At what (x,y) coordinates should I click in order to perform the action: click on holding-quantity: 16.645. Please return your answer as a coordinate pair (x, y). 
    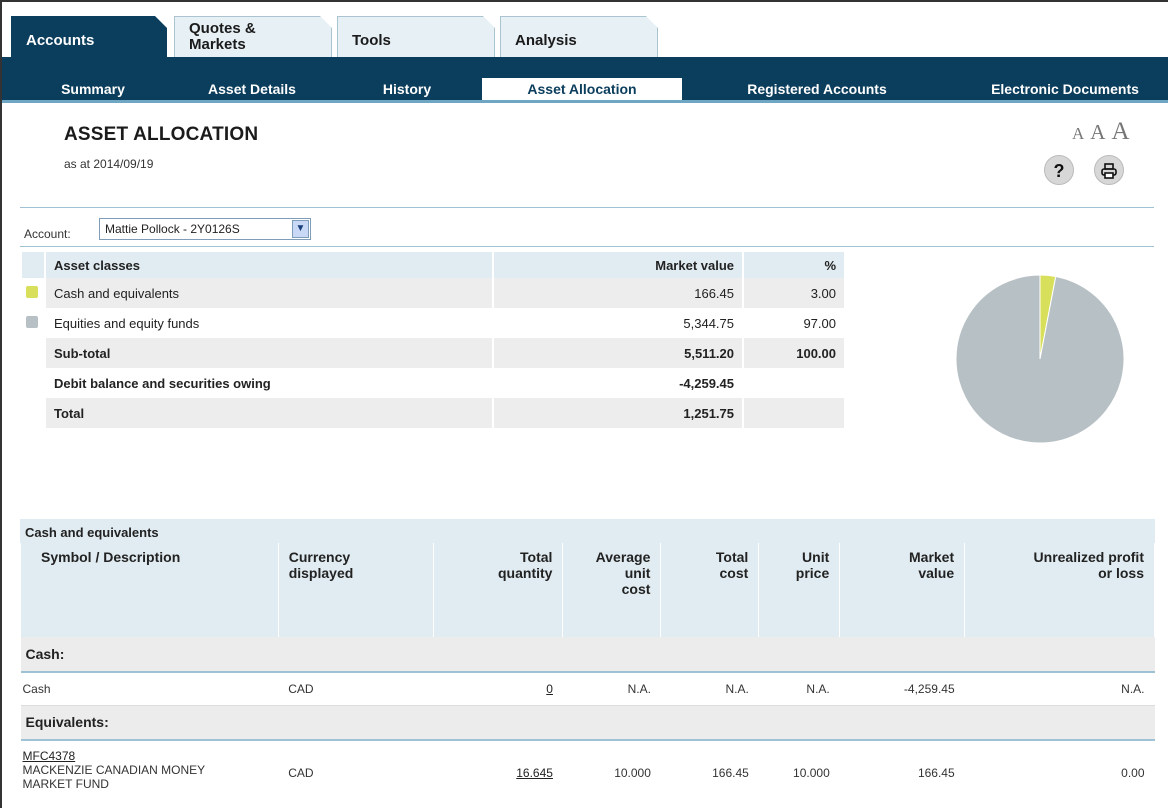
    Looking at the image, I should click on (498, 765).